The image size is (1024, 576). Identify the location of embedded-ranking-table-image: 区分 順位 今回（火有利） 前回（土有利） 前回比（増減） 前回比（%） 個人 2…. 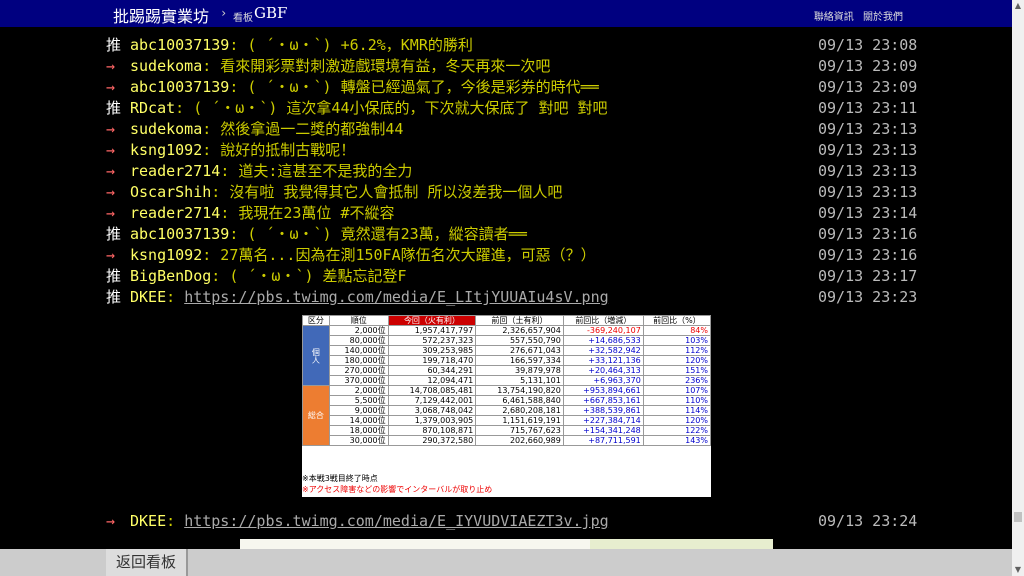
(507, 406).